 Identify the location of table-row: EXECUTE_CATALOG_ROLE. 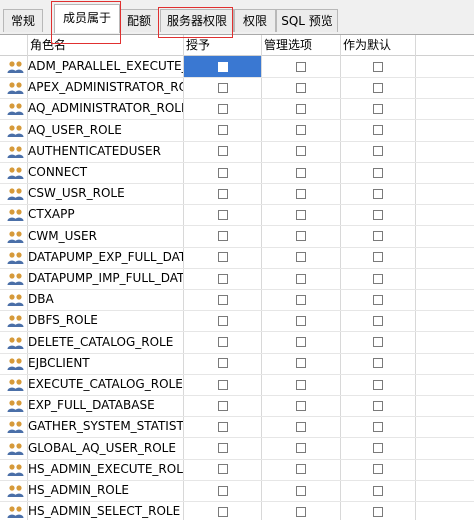
(237, 385).